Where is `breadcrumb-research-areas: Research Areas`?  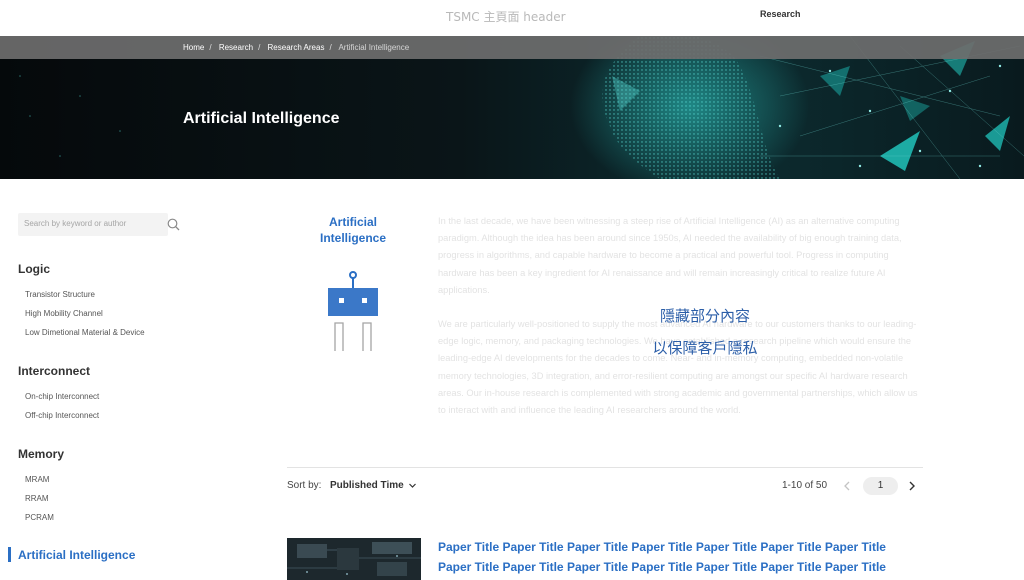
breadcrumb-research-areas: Research Areas is located at coordinates (296, 47).